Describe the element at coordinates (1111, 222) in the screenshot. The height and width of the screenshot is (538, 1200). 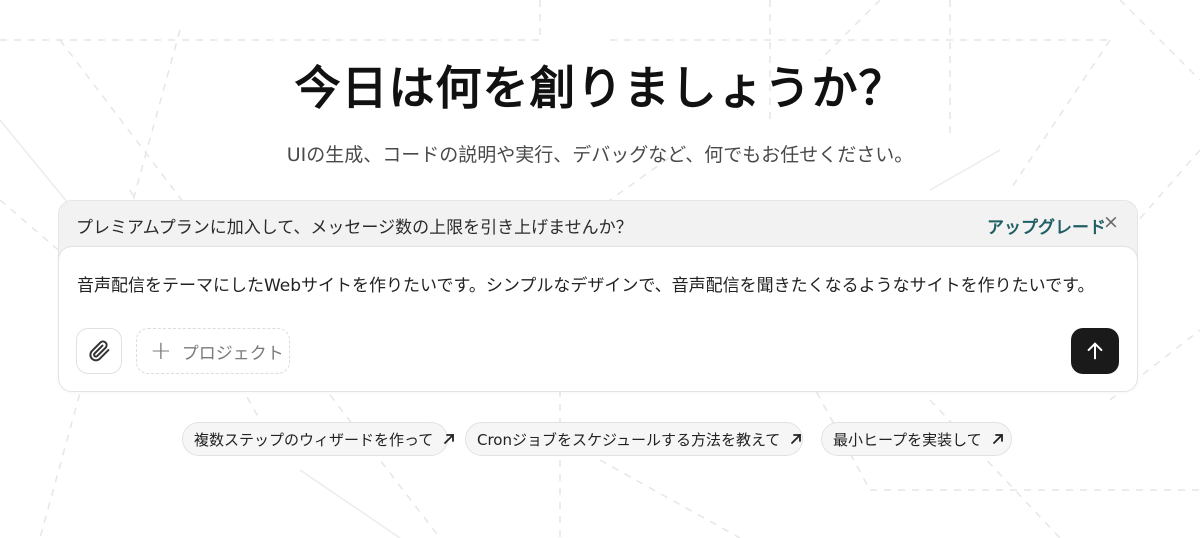
I see `close-icon: ×` at that location.